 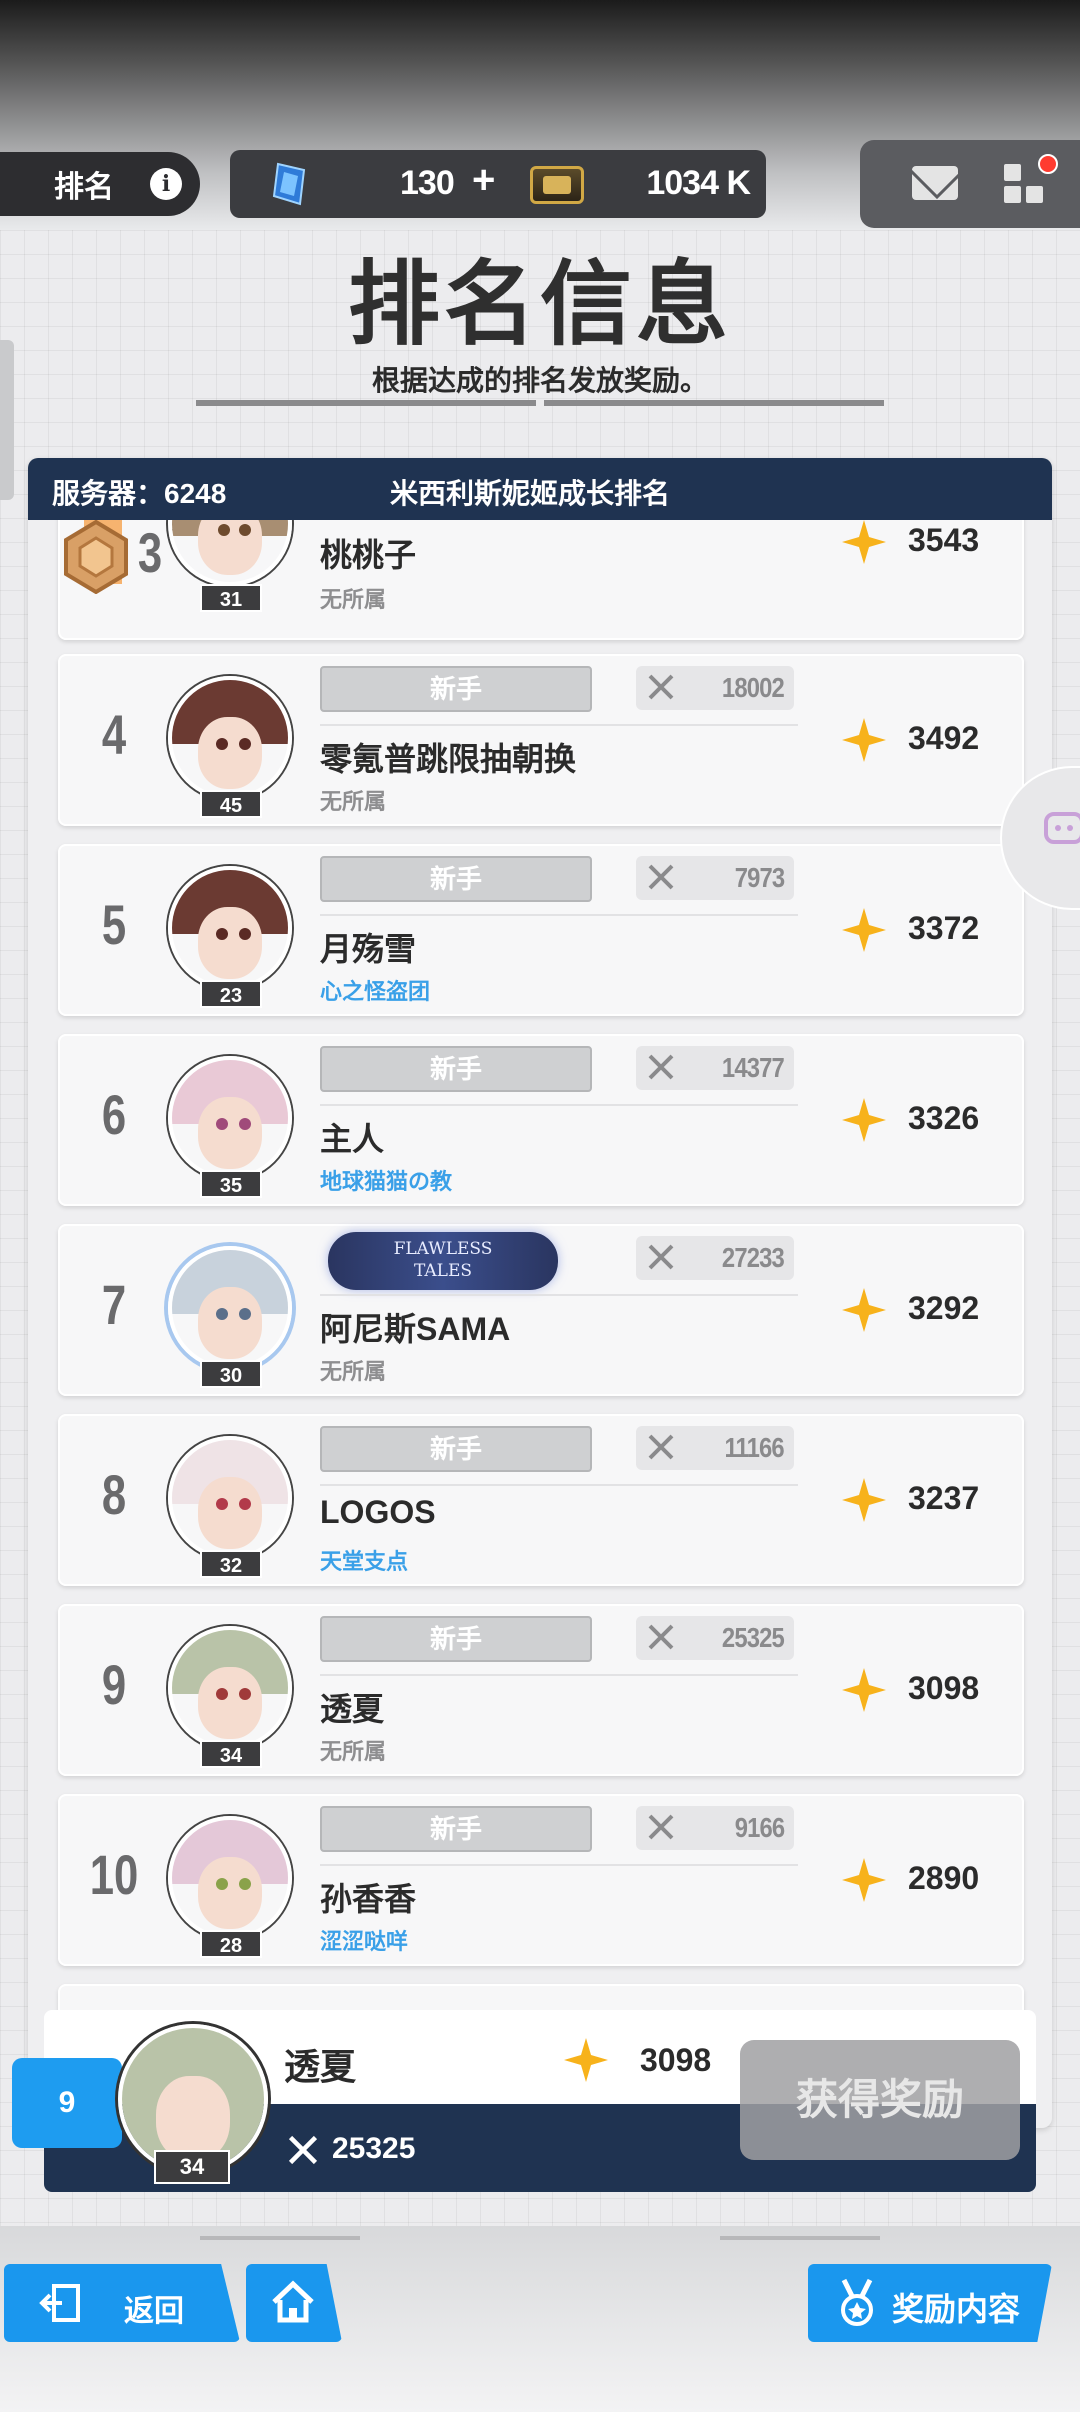 What do you see at coordinates (231, 598) in the screenshot?
I see `level-badge: 31` at bounding box center [231, 598].